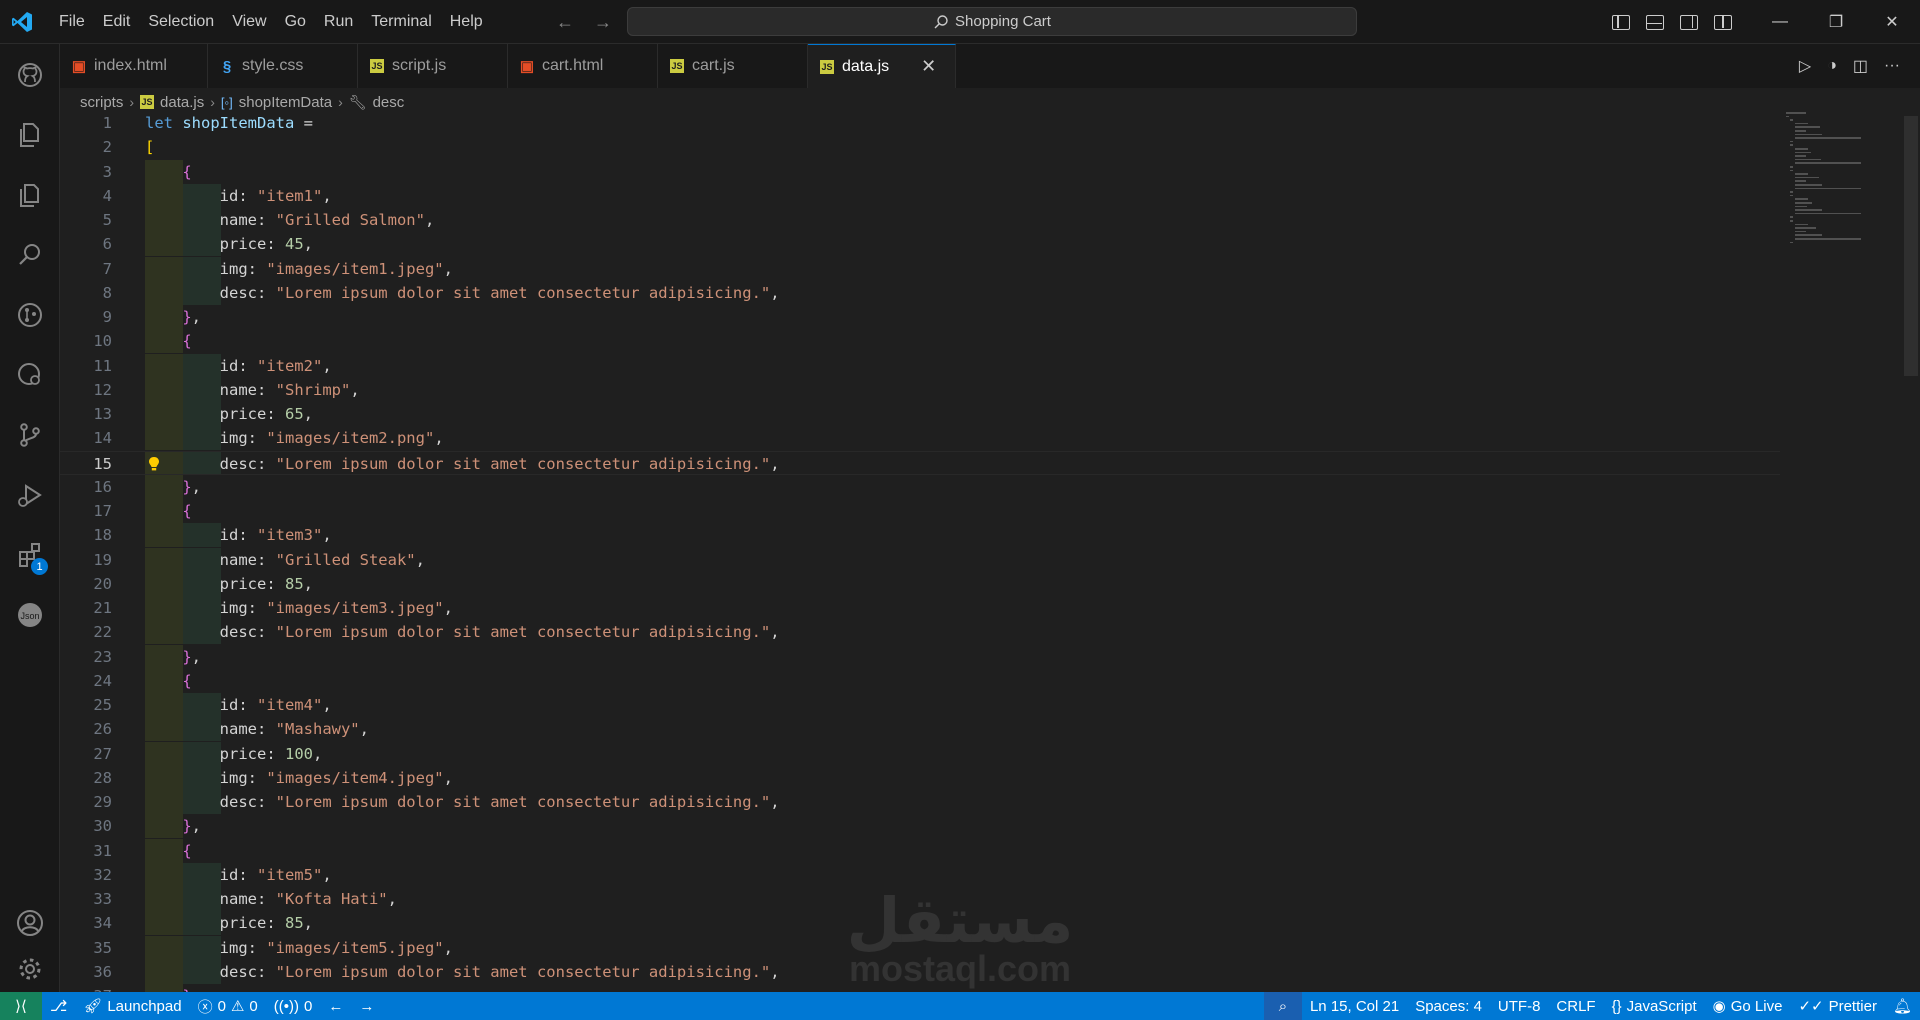 This screenshot has width=1920, height=1020. Describe the element at coordinates (295, 22) in the screenshot. I see `menu-go: Go` at that location.